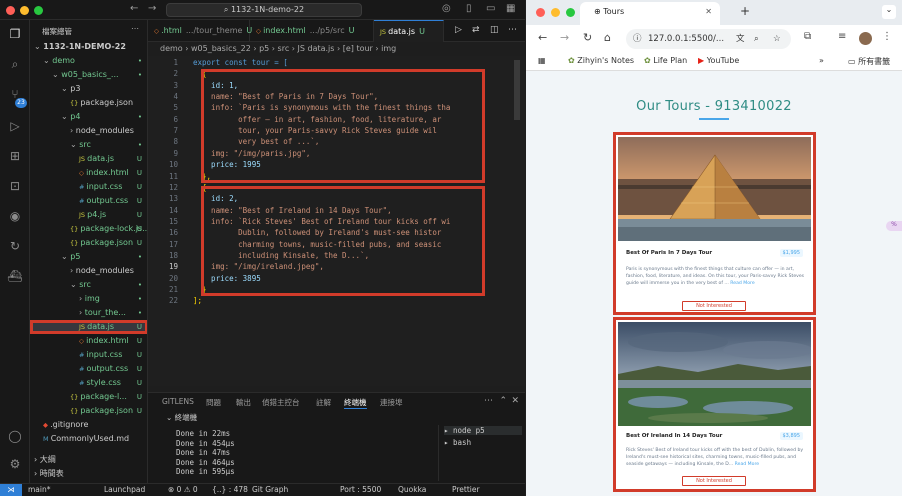  Describe the element at coordinates (490, 8) in the screenshot. I see `toggle-panel-icon: ▭` at that location.